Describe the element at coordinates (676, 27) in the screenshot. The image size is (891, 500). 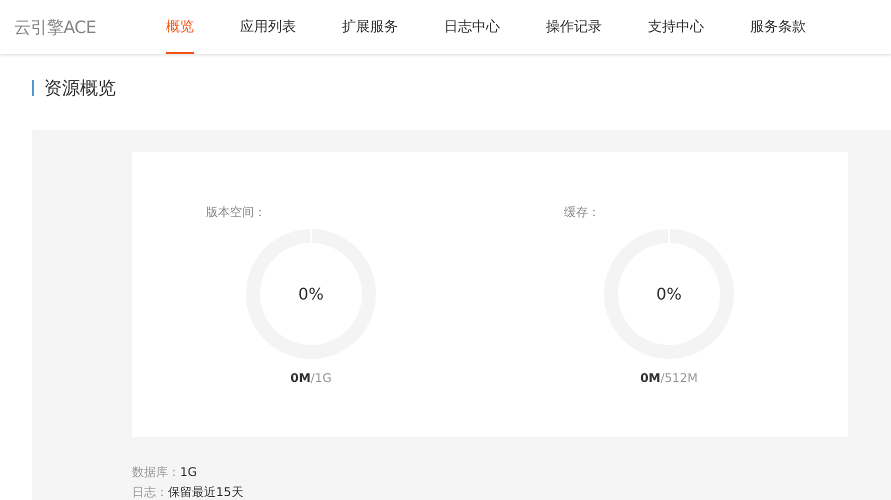
I see `nav-tab: 支持中心` at that location.